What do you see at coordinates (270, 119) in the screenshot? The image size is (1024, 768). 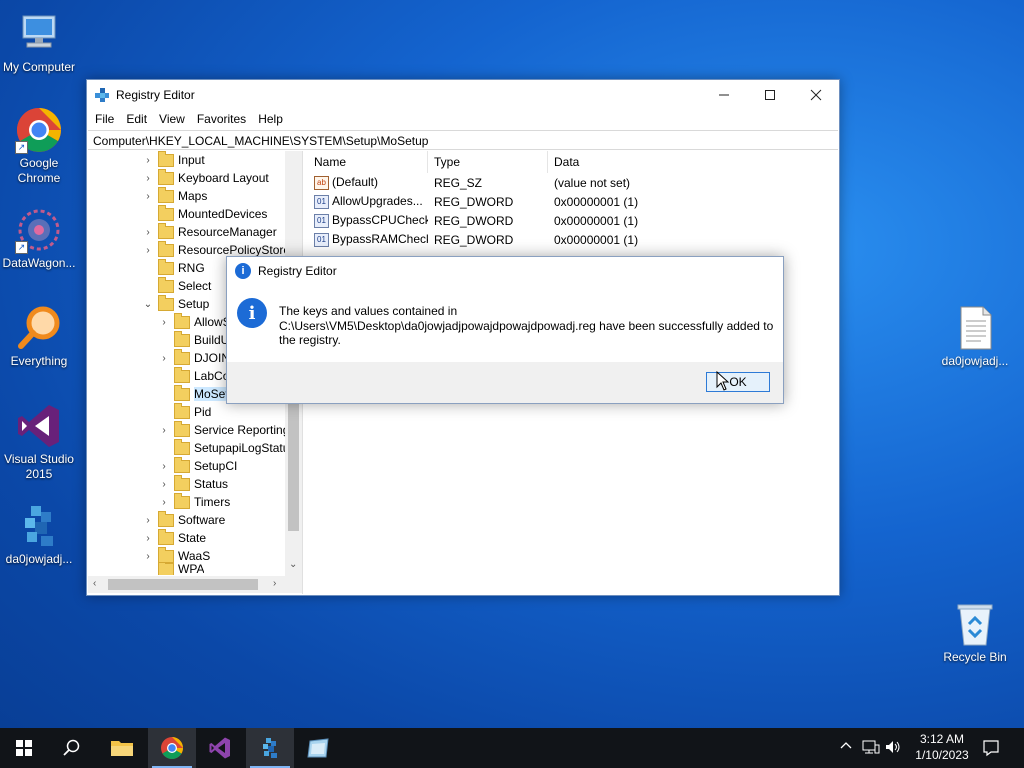 I see `menu-help: Help` at bounding box center [270, 119].